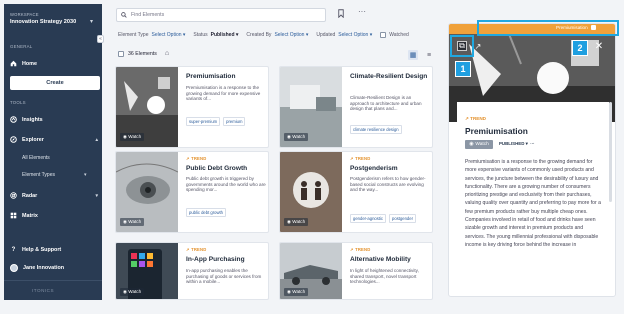 The image size is (624, 314). What do you see at coordinates (53, 280) in the screenshot?
I see `sidebar-divider` at bounding box center [53, 280].